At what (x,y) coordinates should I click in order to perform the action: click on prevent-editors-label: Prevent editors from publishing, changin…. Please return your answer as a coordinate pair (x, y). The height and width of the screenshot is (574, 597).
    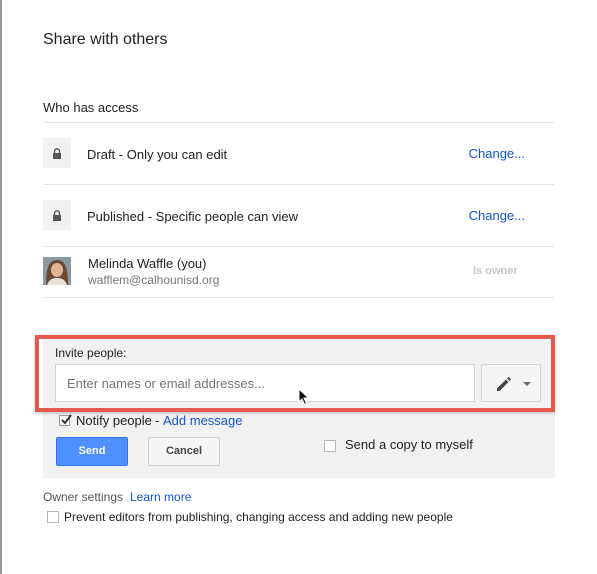
    Looking at the image, I should click on (258, 517).